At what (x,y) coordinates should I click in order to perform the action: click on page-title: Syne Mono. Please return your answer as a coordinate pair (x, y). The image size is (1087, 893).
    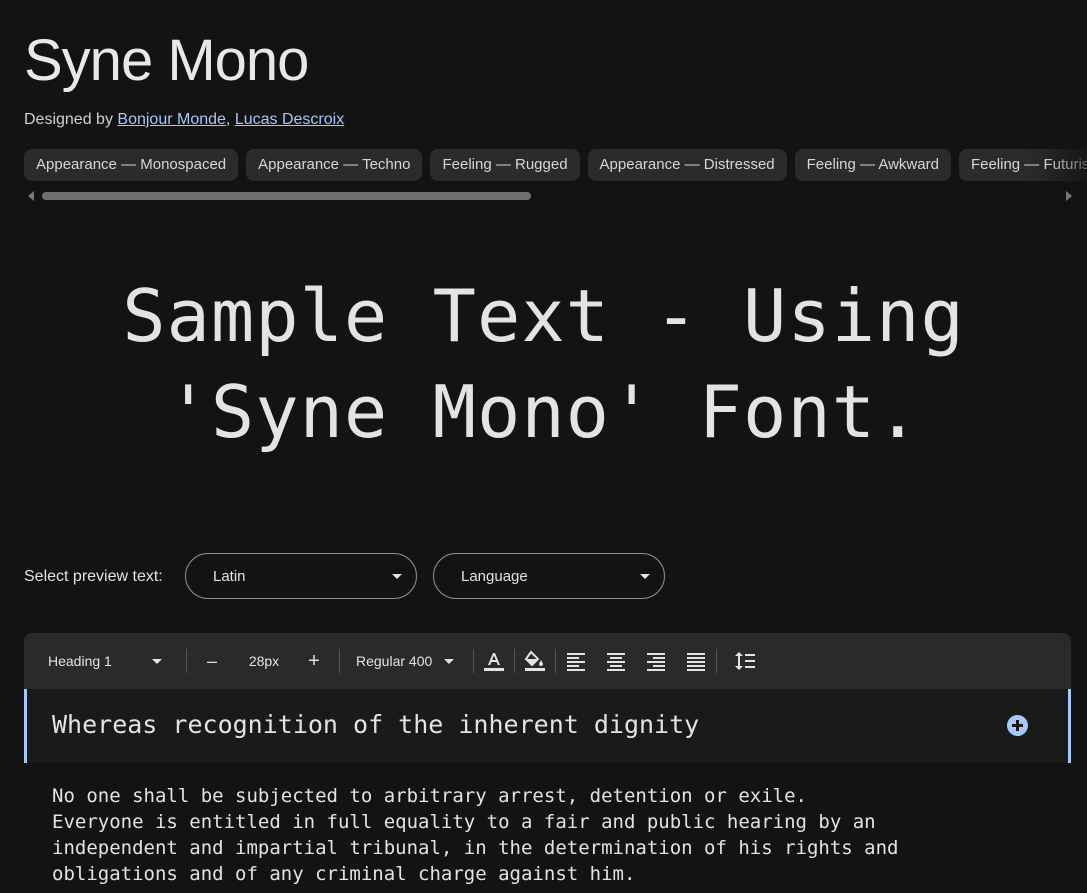
    Looking at the image, I should click on (166, 60).